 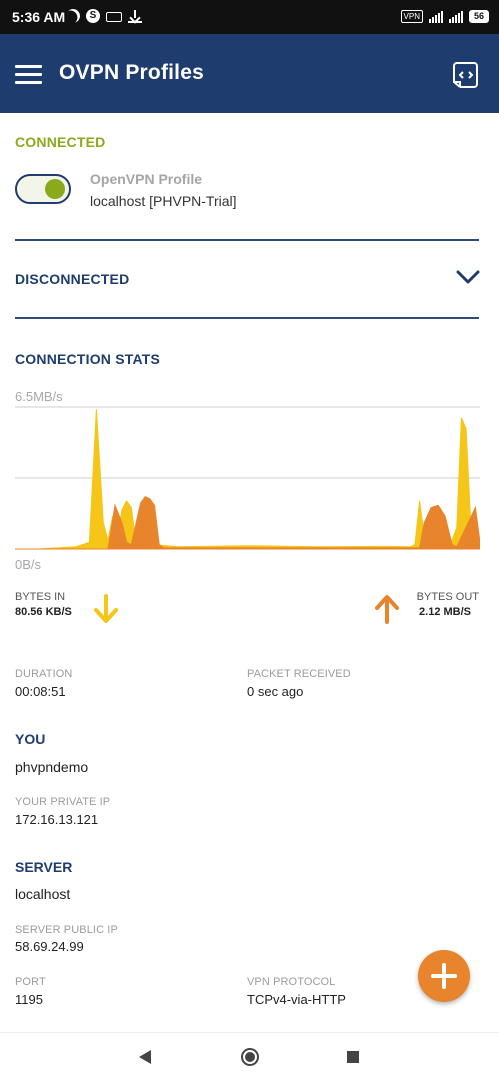 I want to click on y-max-label: 6.5MB/s, so click(x=39, y=396).